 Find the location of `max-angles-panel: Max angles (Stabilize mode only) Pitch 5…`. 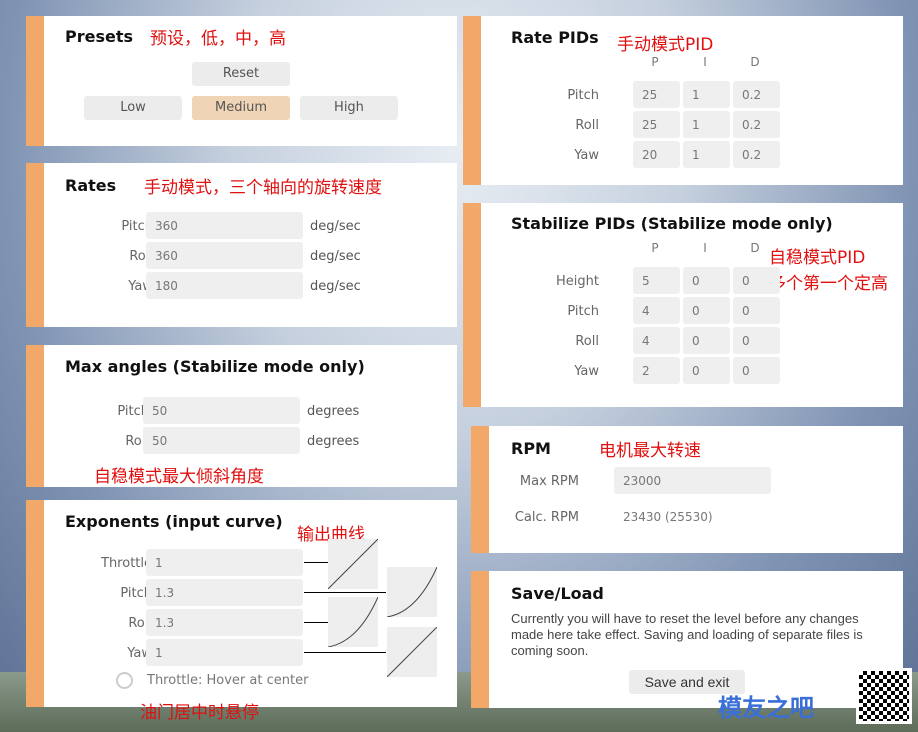

max-angles-panel: Max angles (Stabilize mode only) Pitch 5… is located at coordinates (241, 416).